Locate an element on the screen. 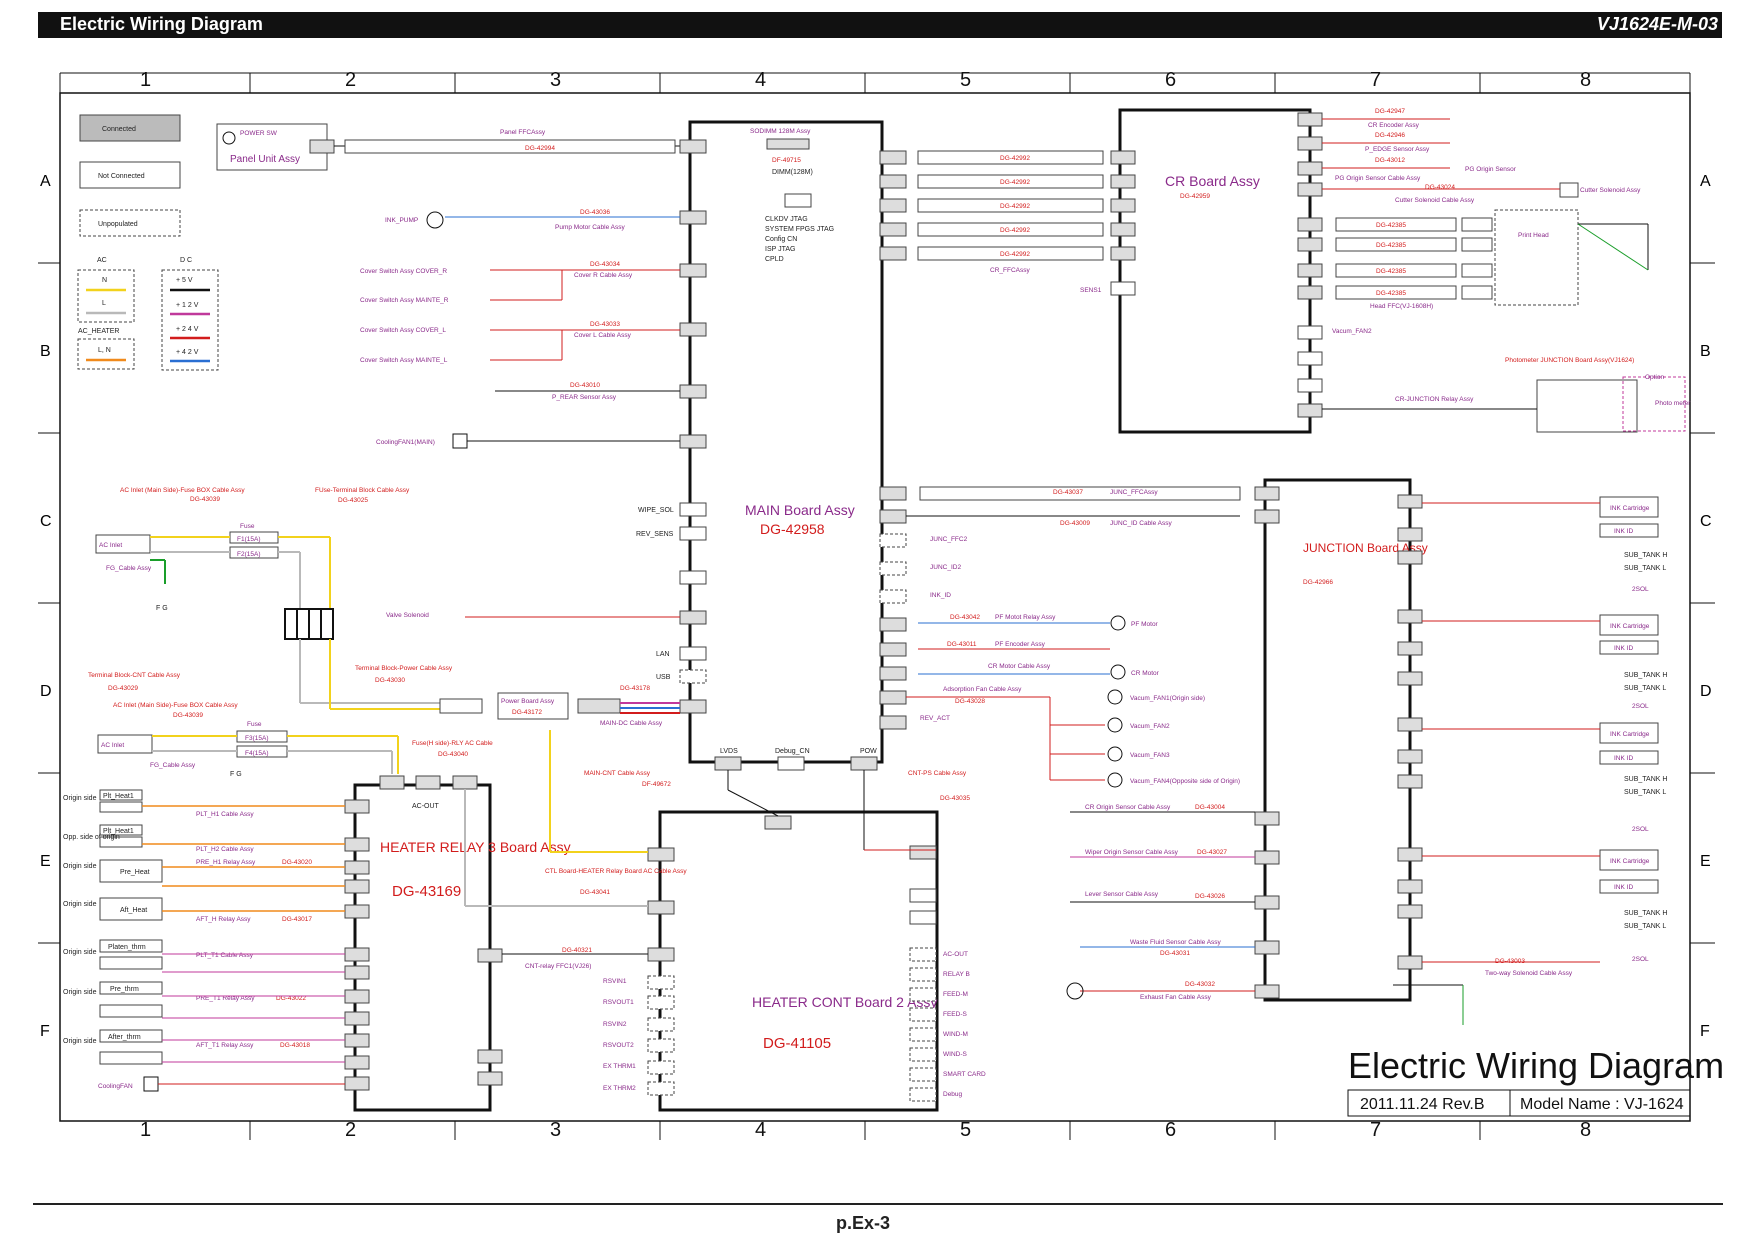 The width and height of the screenshot is (1754, 1240). aft-t1-cable: AFT_T1 Relay Assy is located at coordinates (225, 1045).